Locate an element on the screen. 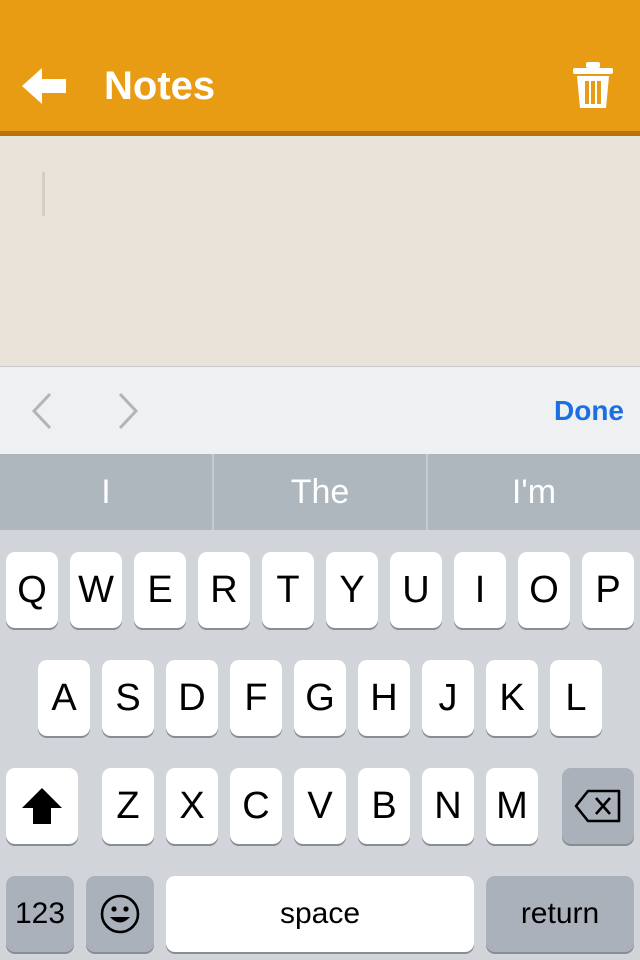 The width and height of the screenshot is (640, 960). key-m: M is located at coordinates (512, 806).